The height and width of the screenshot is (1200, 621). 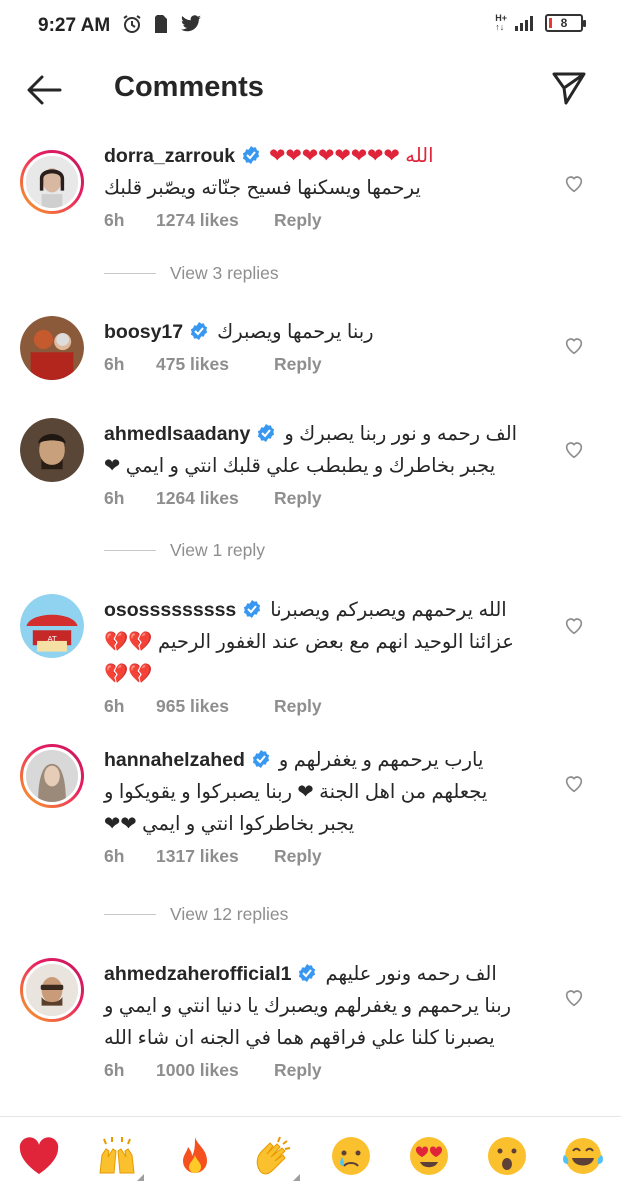 What do you see at coordinates (184, 550) in the screenshot?
I see `view-replies-button: View 1 reply` at bounding box center [184, 550].